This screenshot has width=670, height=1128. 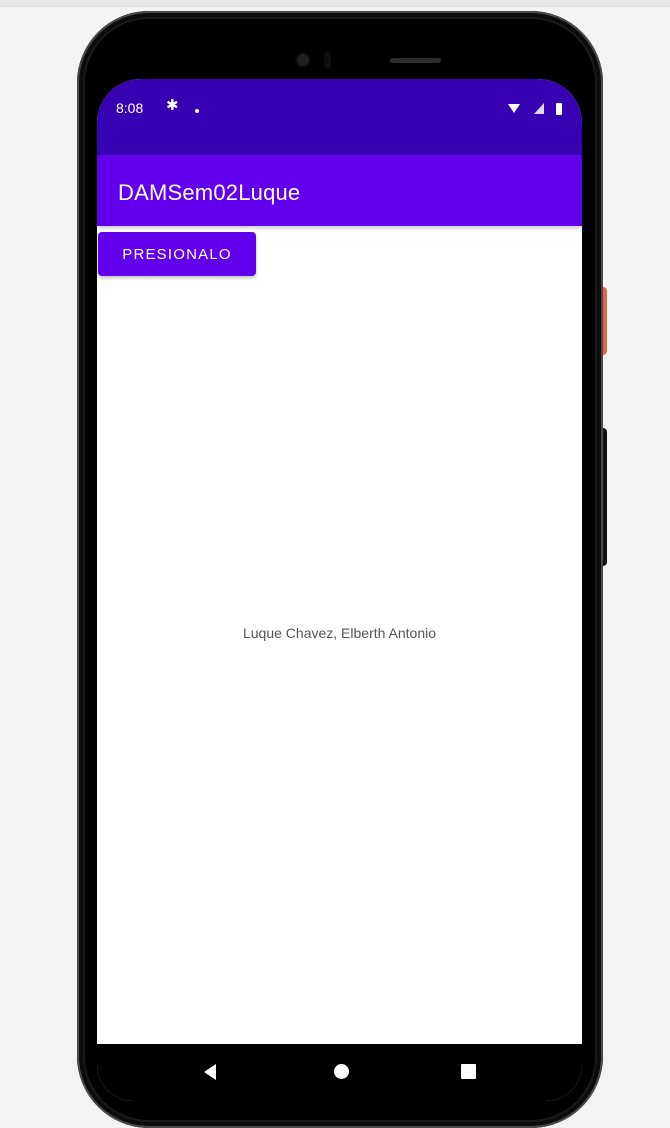 What do you see at coordinates (209, 192) in the screenshot?
I see `app-title: DAMSem02Luque` at bounding box center [209, 192].